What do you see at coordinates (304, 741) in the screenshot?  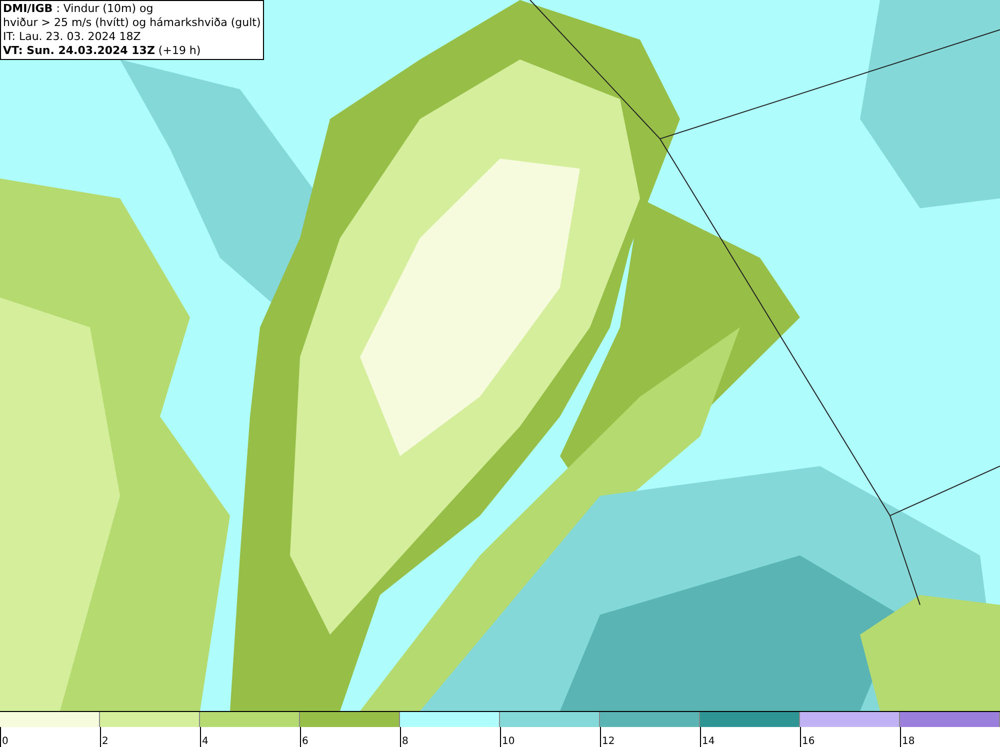 I see `legend-tick-label: 6` at bounding box center [304, 741].